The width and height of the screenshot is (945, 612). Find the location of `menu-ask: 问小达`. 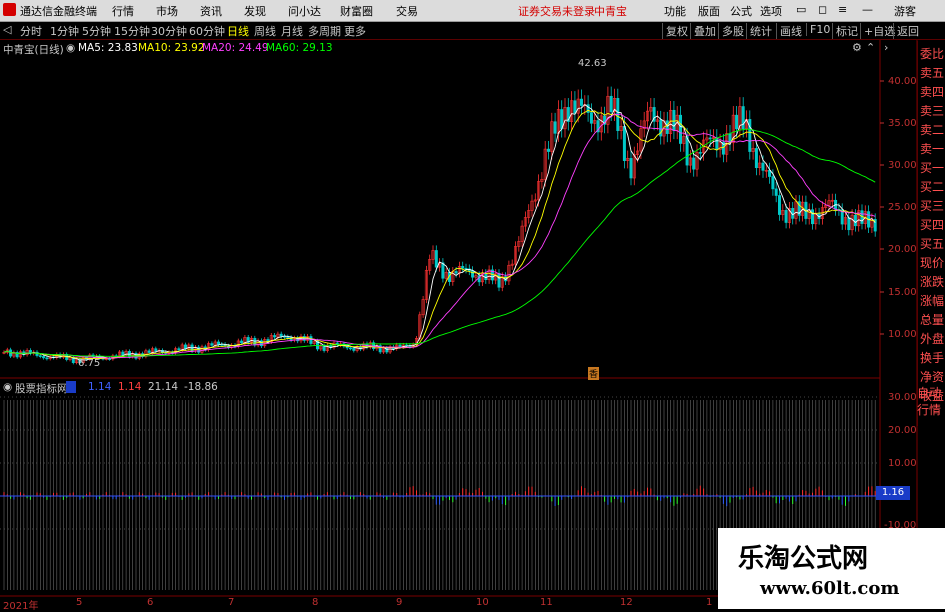

menu-ask: 问小达 is located at coordinates (304, 11).